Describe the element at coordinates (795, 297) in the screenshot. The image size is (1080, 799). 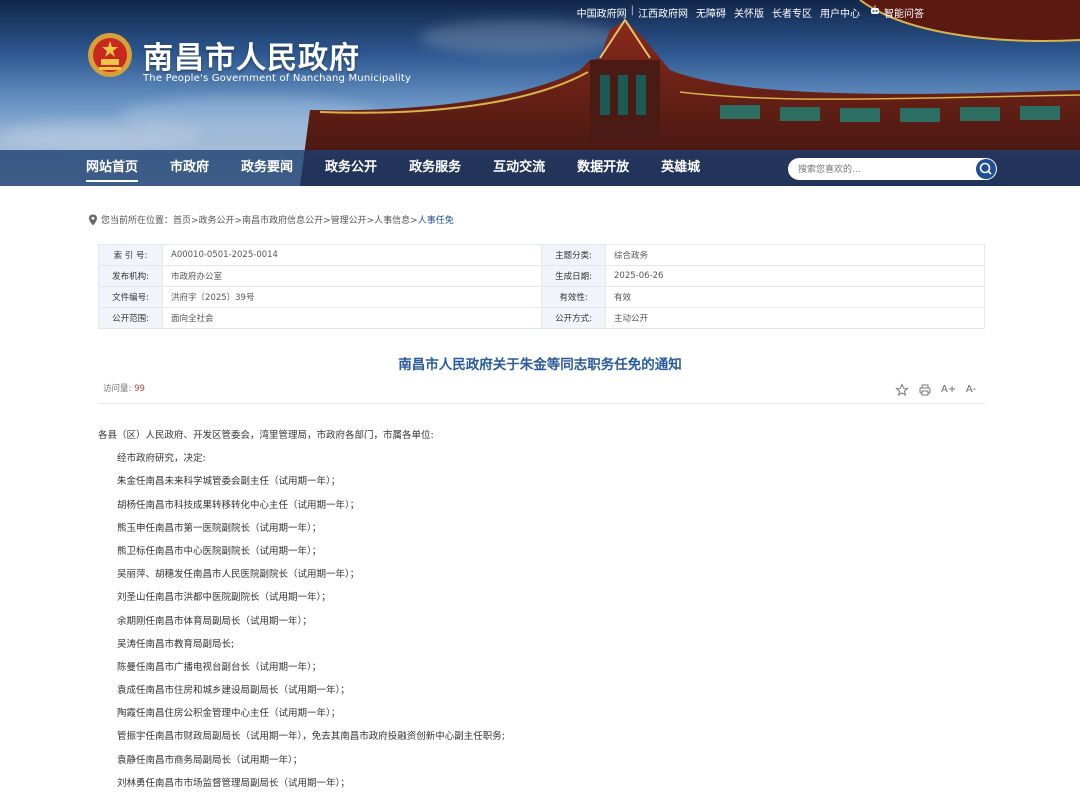
I see `meta-value: 有效` at that location.